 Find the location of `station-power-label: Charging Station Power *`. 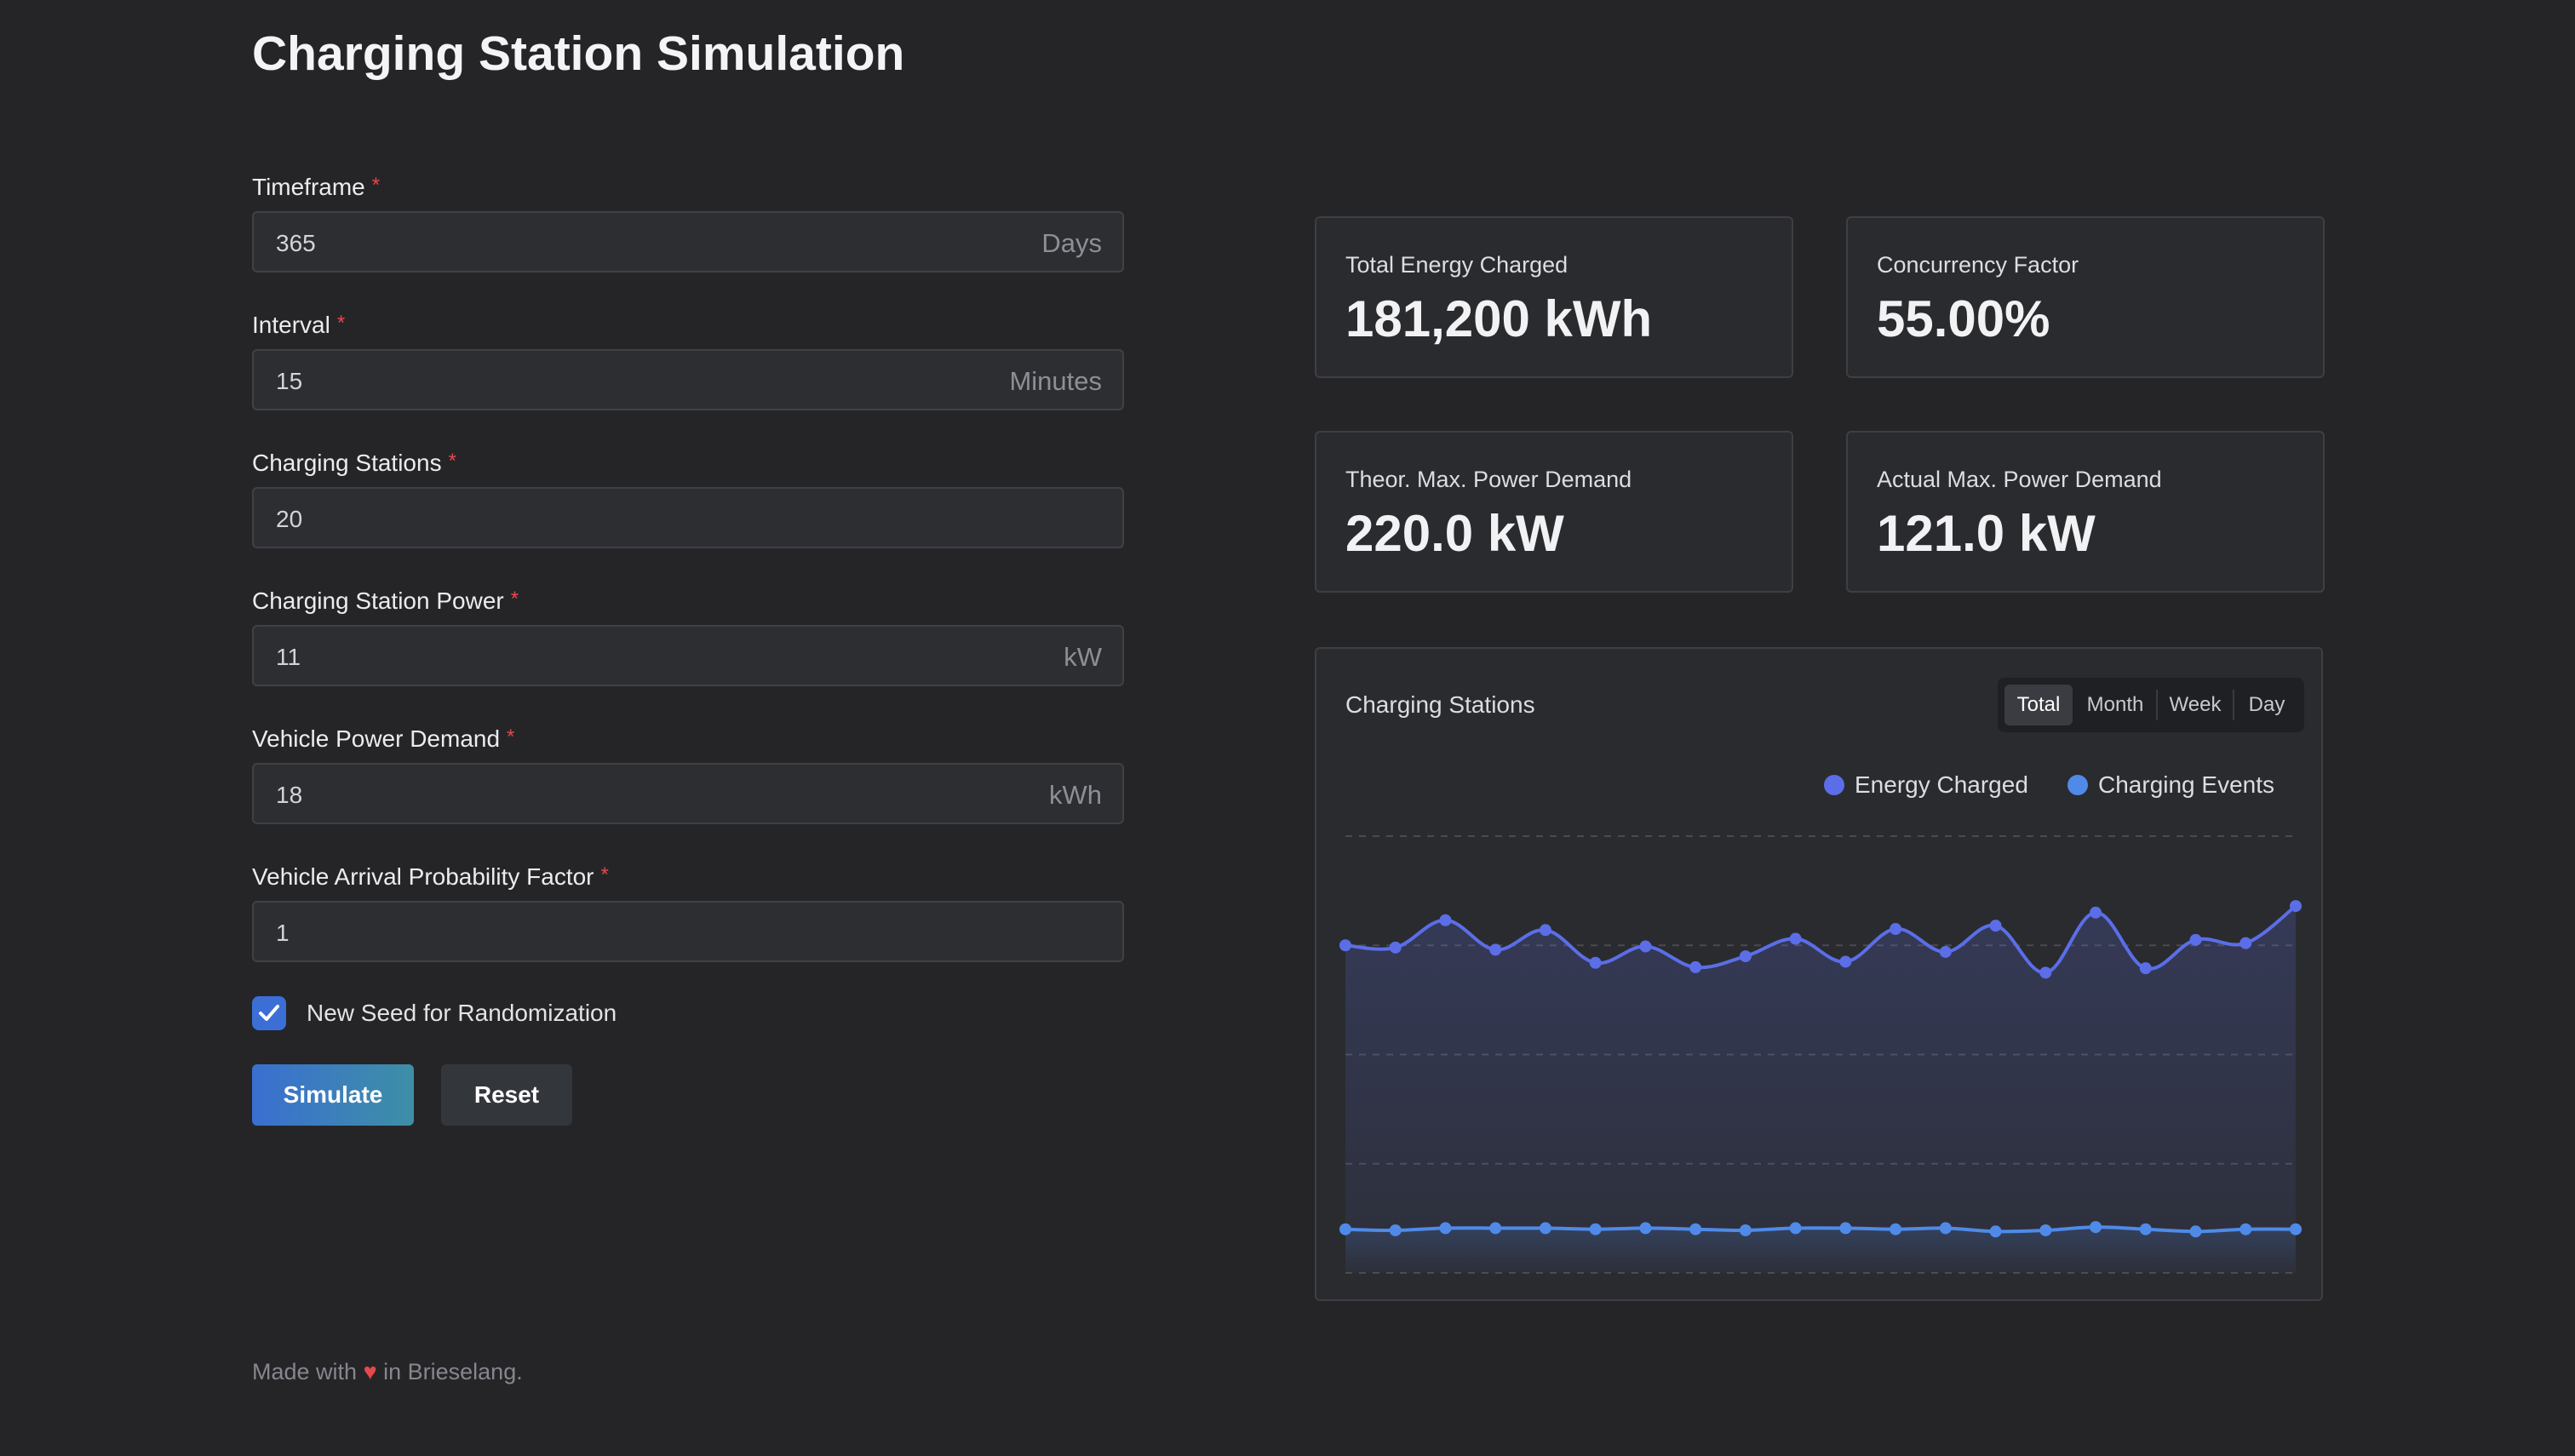

station-power-label: Charging Station Power * is located at coordinates (385, 601).